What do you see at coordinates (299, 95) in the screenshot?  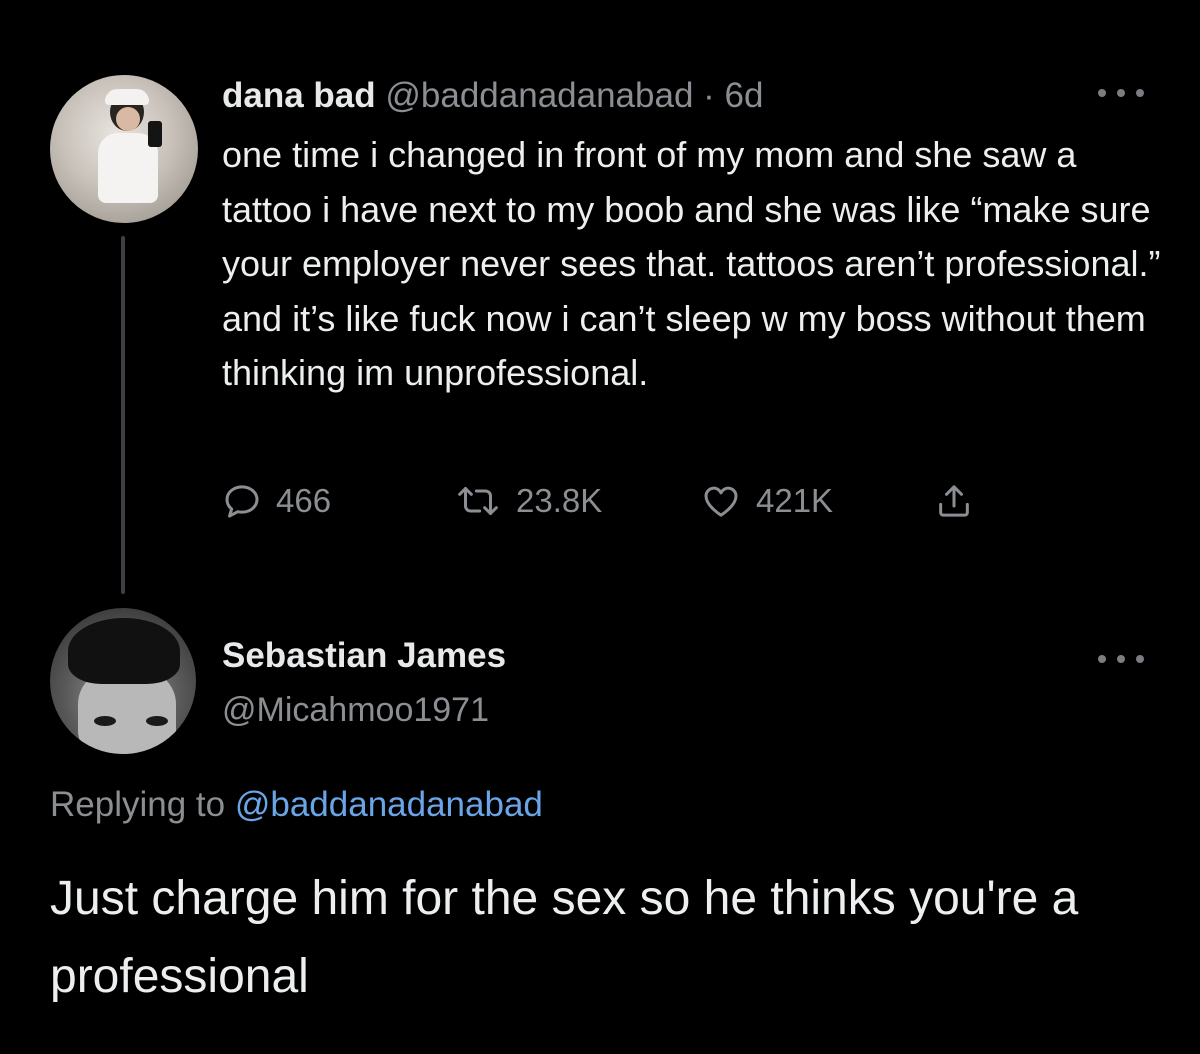 I see `parent-display-name: dana bad` at bounding box center [299, 95].